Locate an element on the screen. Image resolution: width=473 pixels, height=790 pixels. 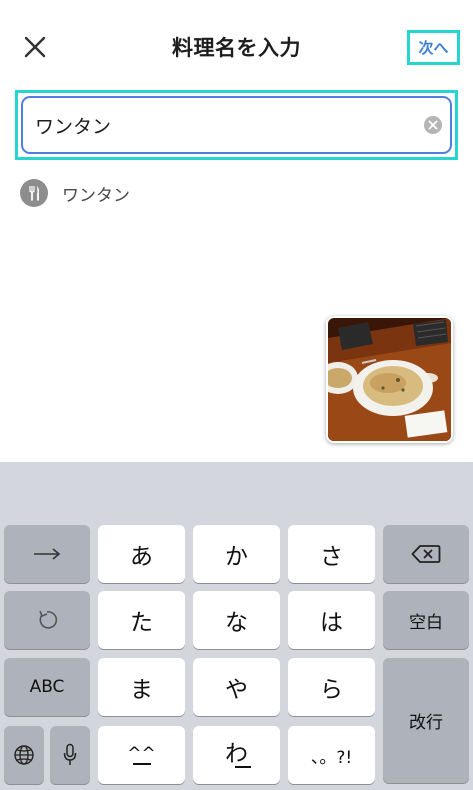
page-title: 料理名を入力 is located at coordinates (236, 48).